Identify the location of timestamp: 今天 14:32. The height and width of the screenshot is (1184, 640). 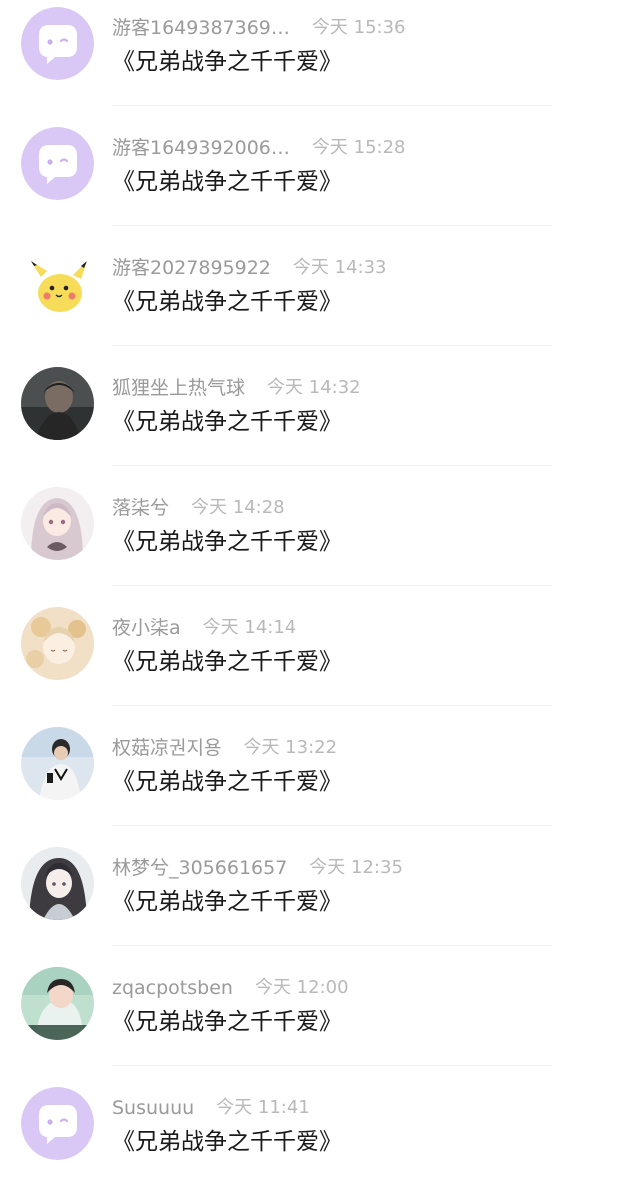
(314, 387).